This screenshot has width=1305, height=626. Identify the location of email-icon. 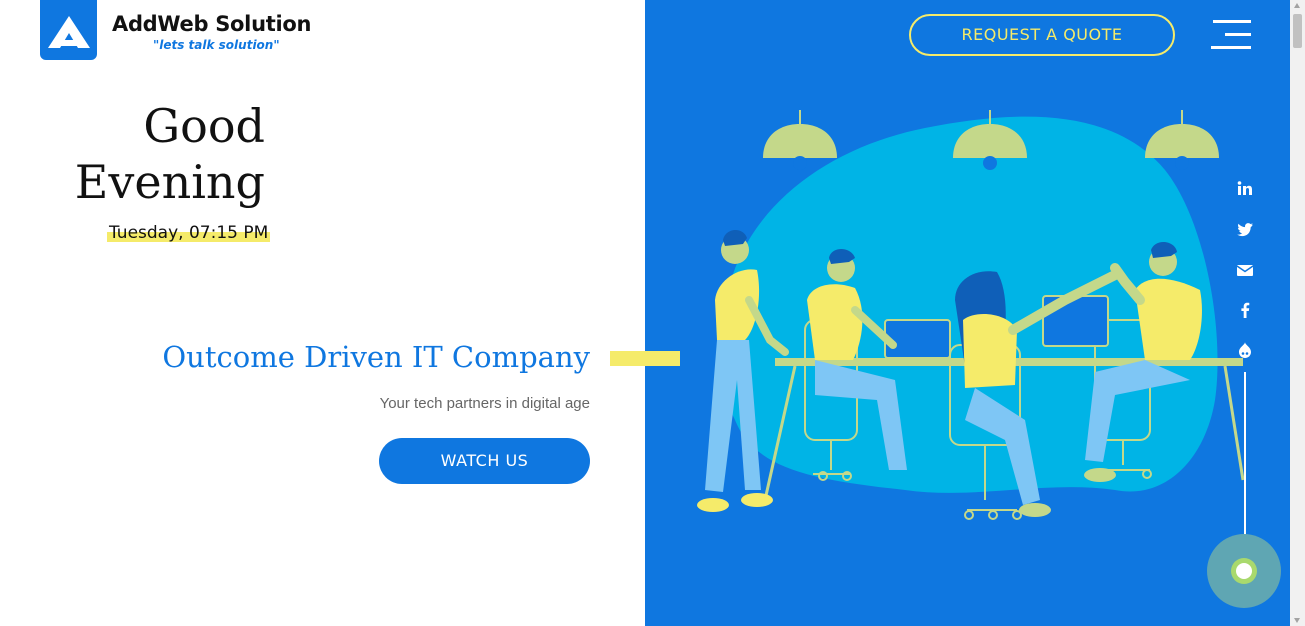
(1245, 270).